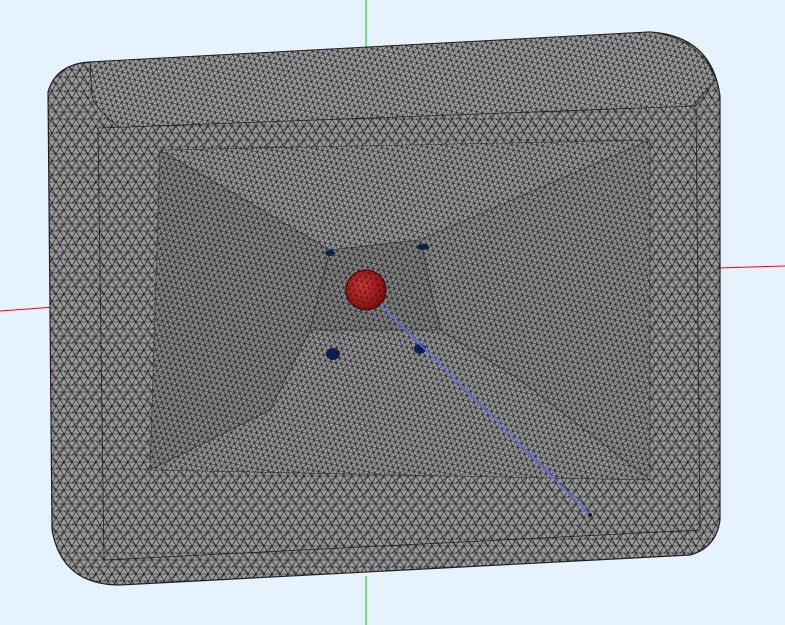  Describe the element at coordinates (751, 267) in the screenshot. I see `x-axis-line-right` at that location.